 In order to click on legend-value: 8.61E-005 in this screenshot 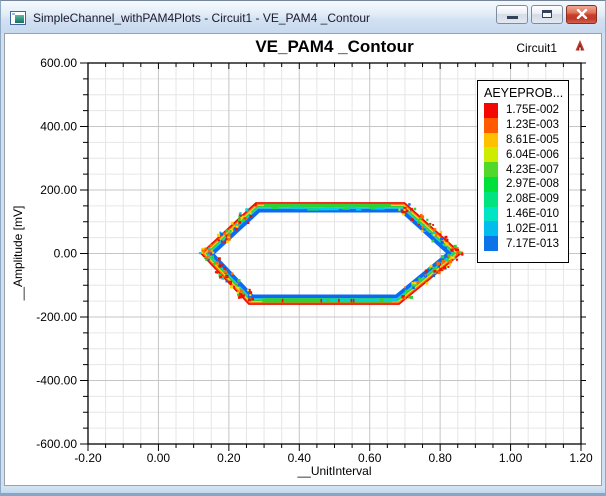, I will do `click(533, 139)`.